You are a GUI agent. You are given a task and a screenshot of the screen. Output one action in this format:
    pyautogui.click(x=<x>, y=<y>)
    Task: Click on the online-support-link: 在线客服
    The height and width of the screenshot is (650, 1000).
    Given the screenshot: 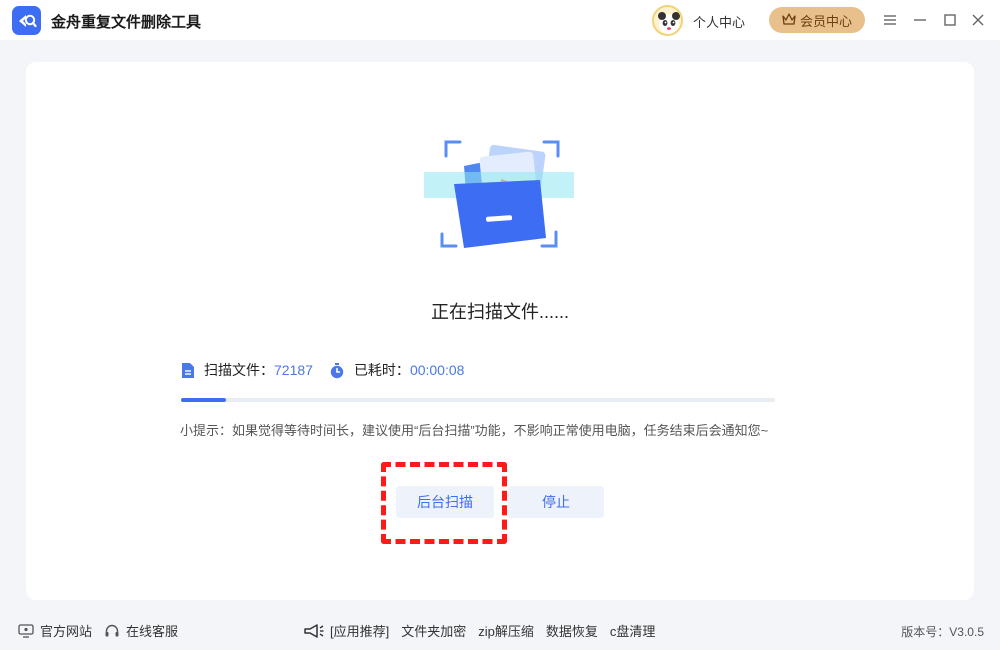 What is the action you would take?
    pyautogui.click(x=141, y=630)
    